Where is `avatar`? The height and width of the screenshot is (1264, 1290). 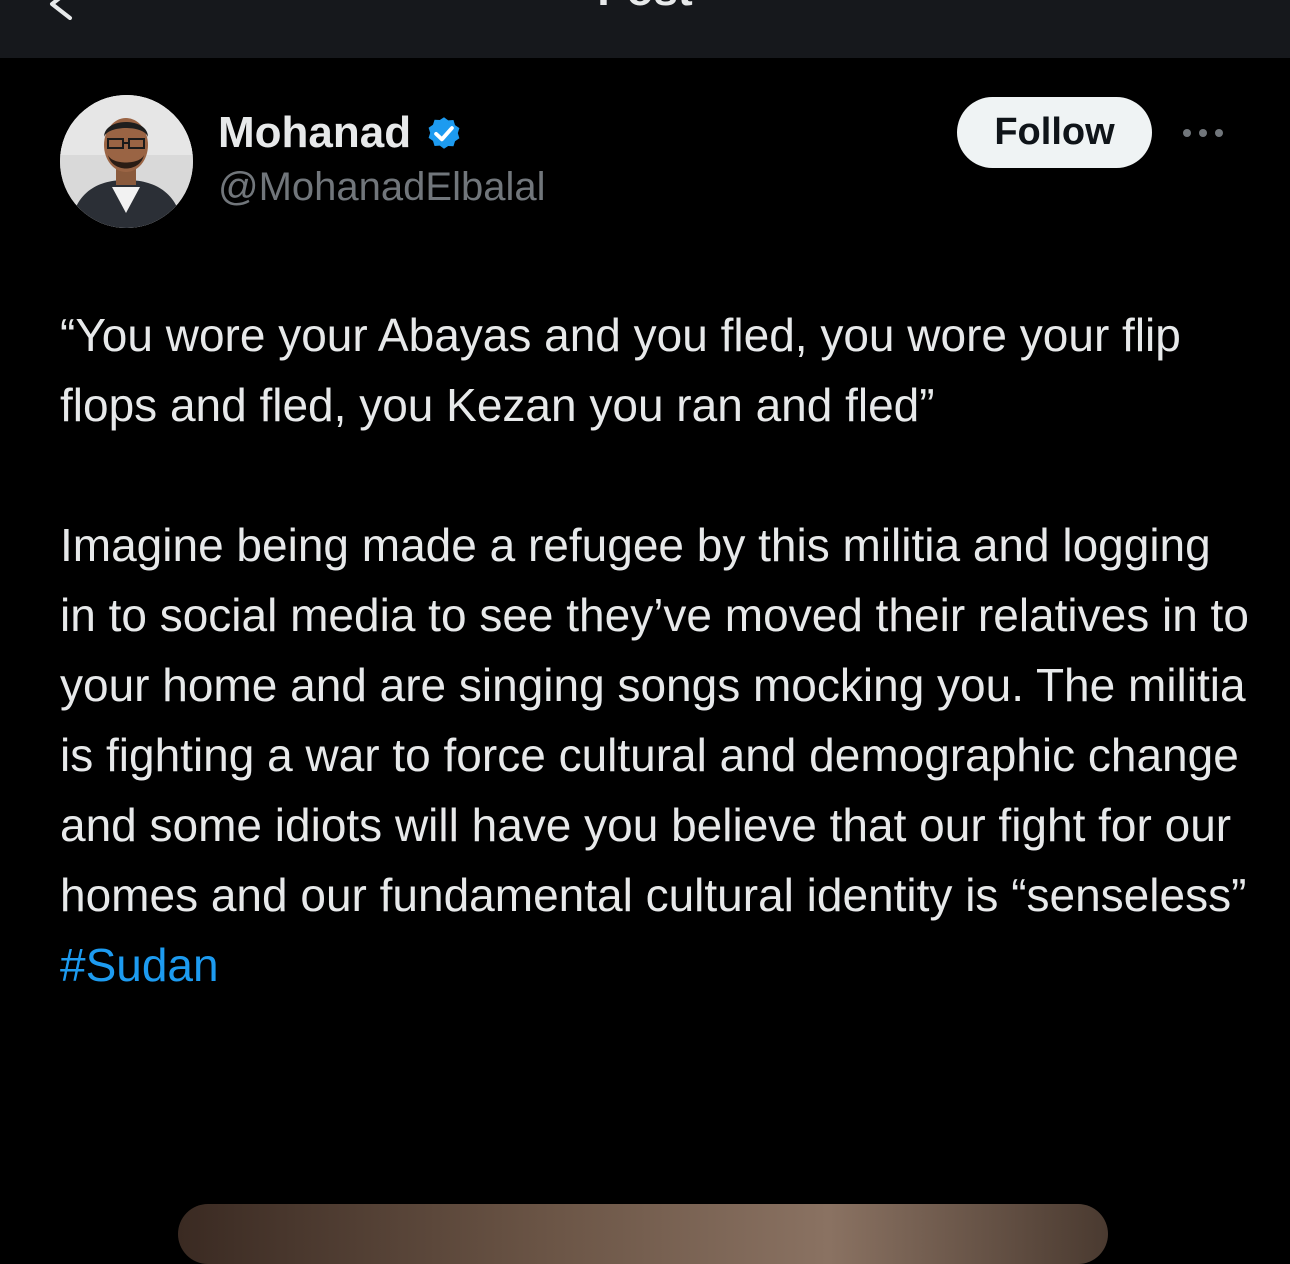
avatar is located at coordinates (126, 161).